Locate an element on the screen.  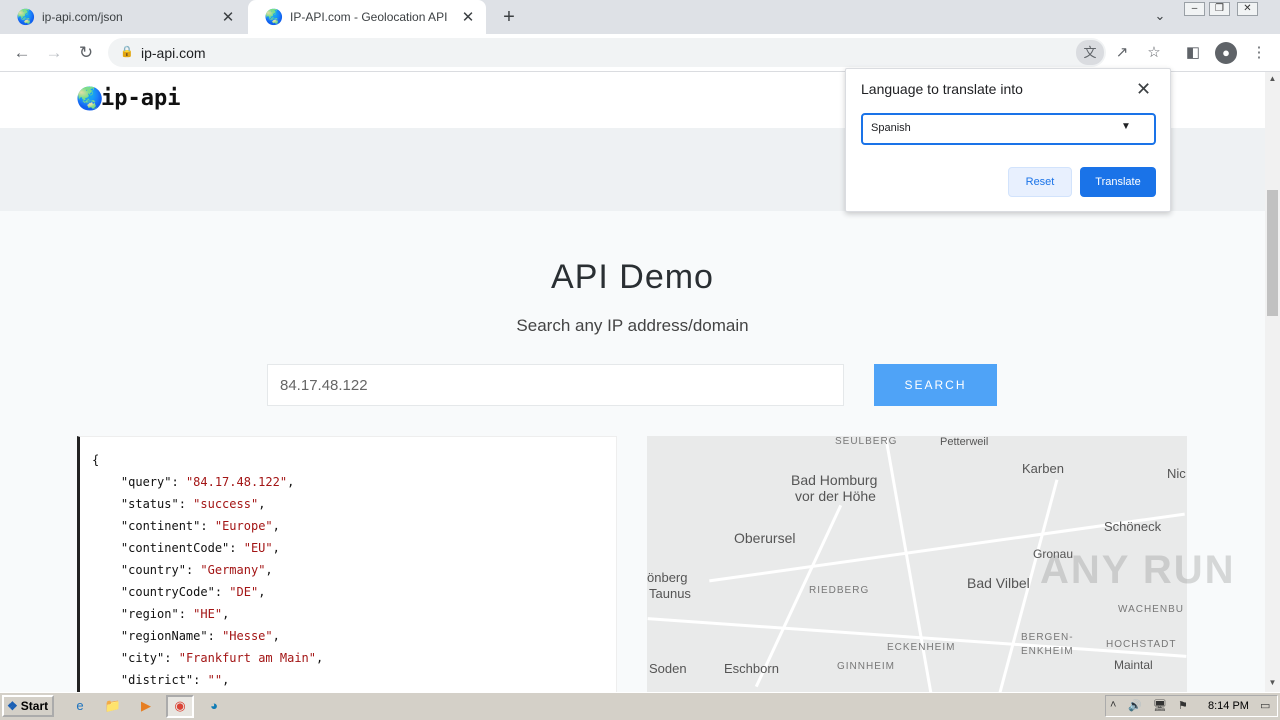
map-label: RIEDBERG is located at coordinates (839, 590).